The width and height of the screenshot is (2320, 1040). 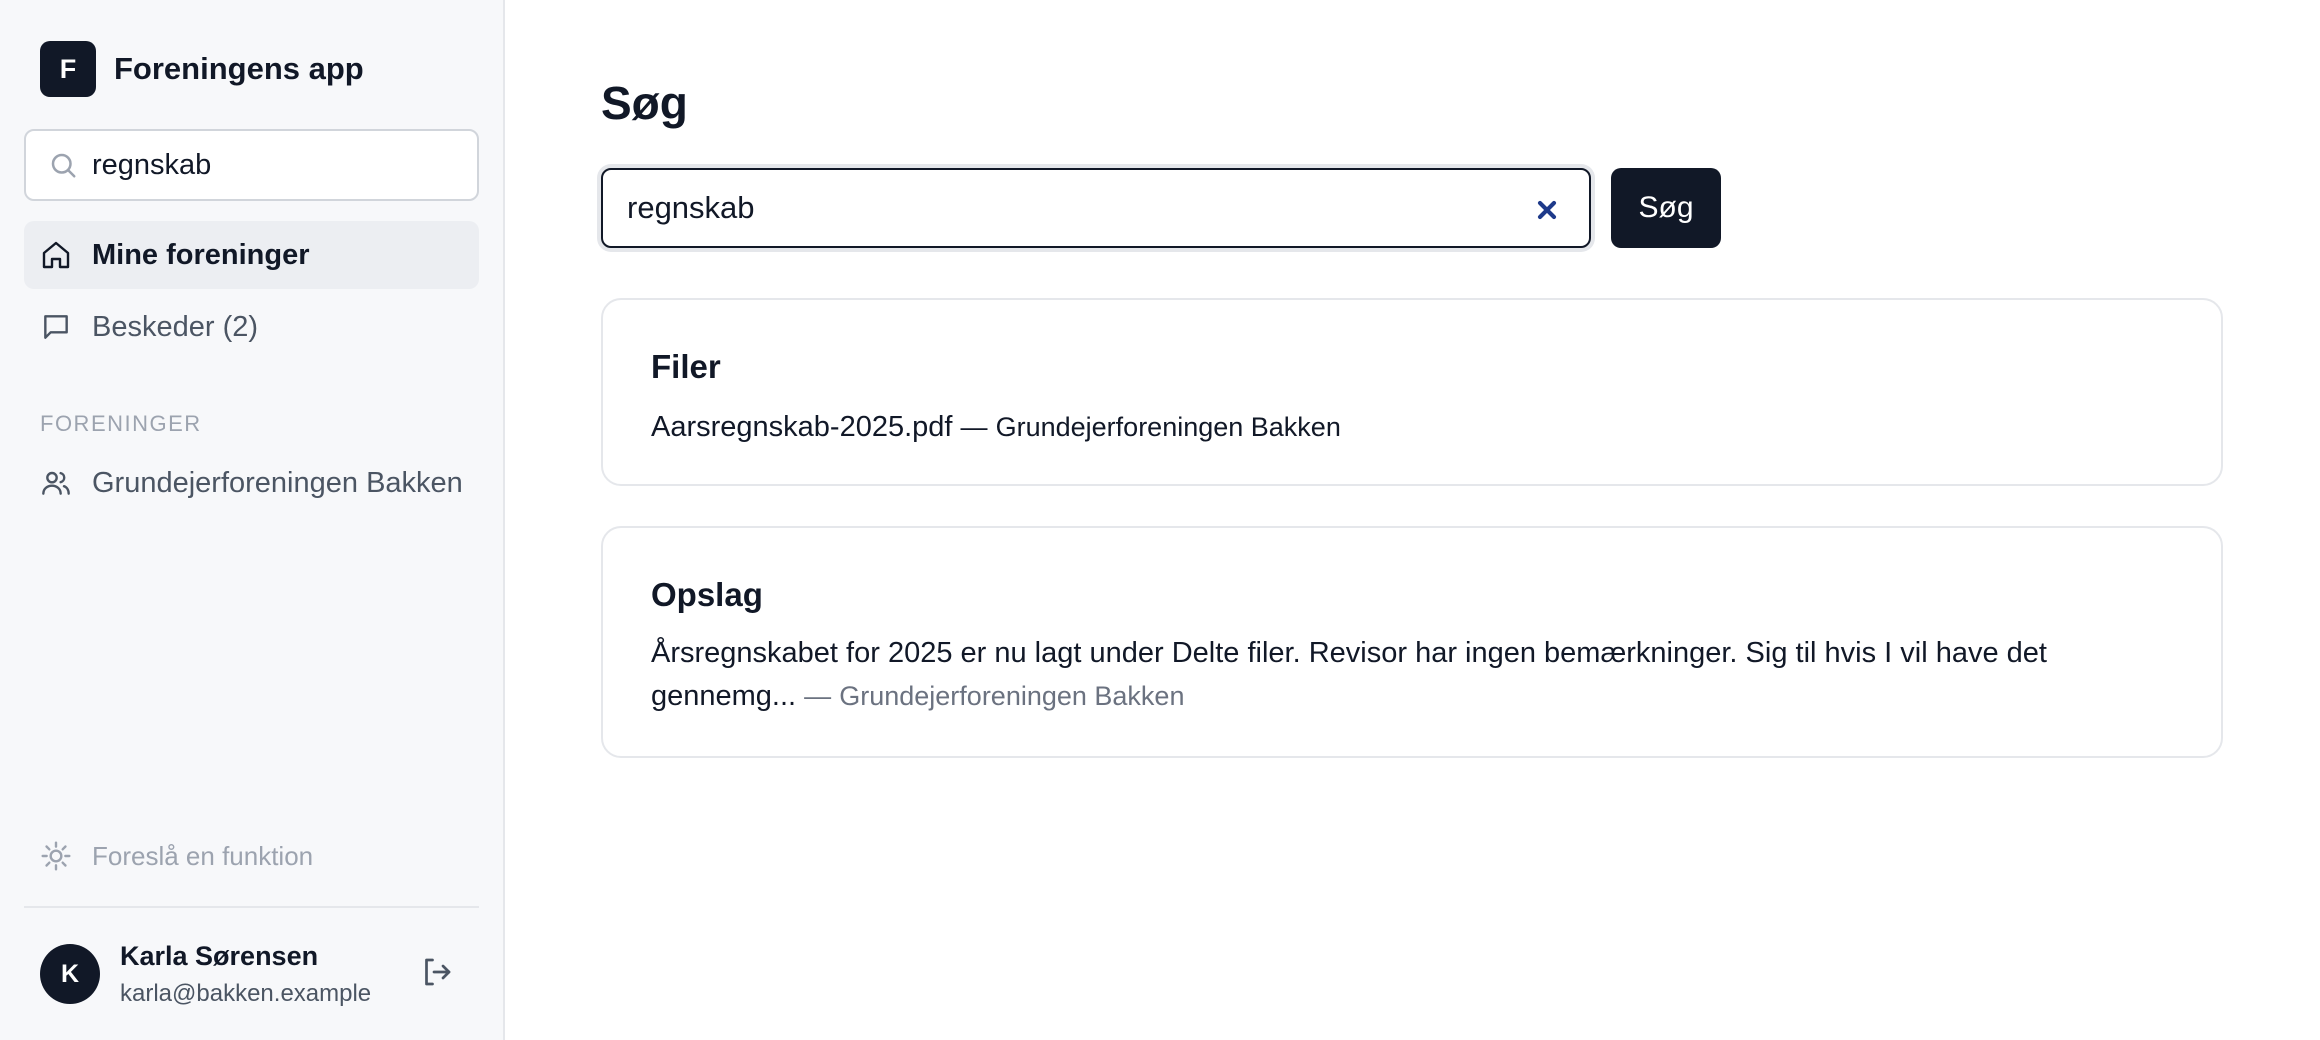 What do you see at coordinates (68, 69) in the screenshot?
I see `brand-logo: F` at bounding box center [68, 69].